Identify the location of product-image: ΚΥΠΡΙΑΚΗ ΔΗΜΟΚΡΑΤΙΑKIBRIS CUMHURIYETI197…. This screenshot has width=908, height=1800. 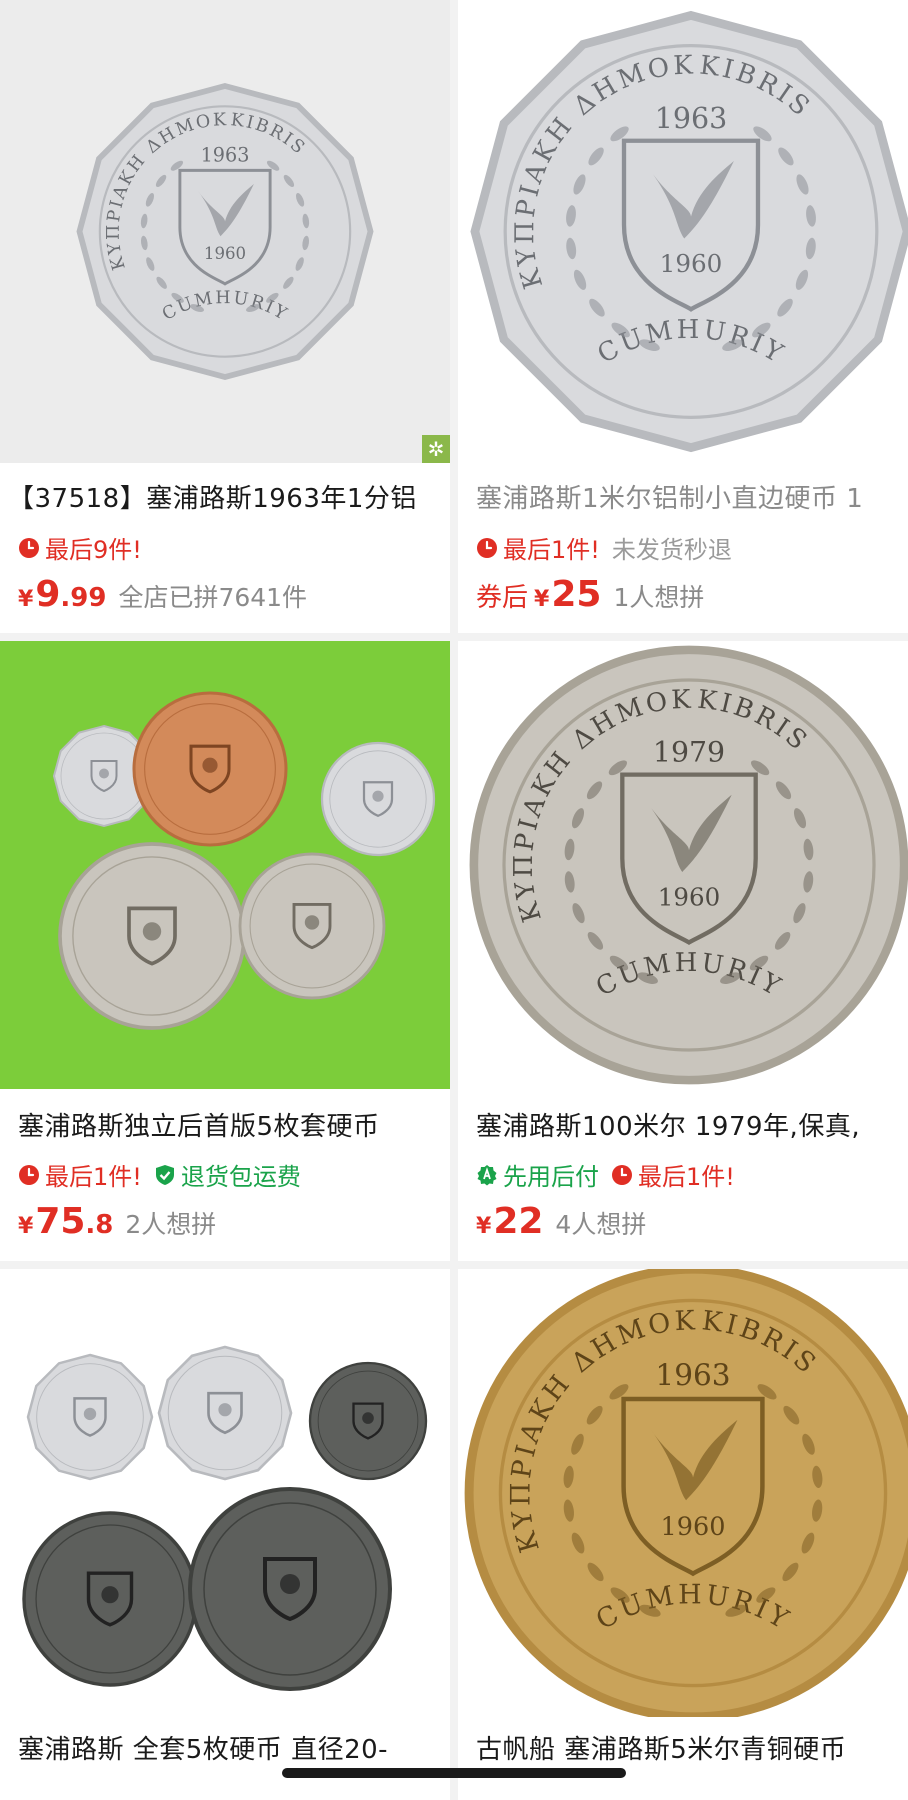
(683, 865).